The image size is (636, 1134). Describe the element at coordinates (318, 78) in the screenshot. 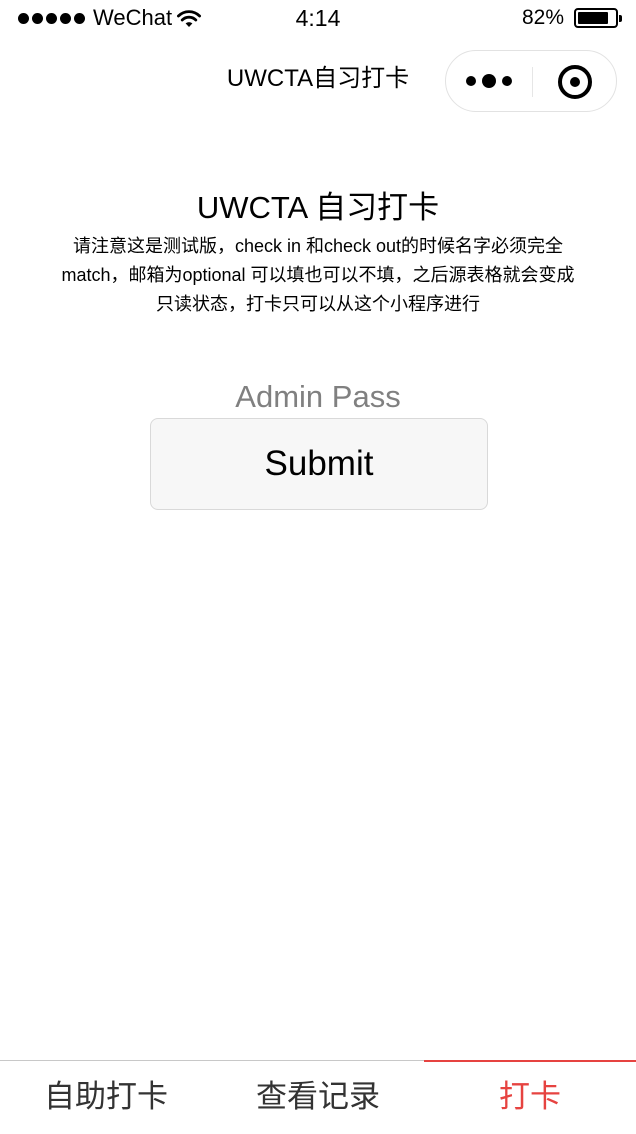

I see `nav-title: UWCTA自习打卡` at that location.